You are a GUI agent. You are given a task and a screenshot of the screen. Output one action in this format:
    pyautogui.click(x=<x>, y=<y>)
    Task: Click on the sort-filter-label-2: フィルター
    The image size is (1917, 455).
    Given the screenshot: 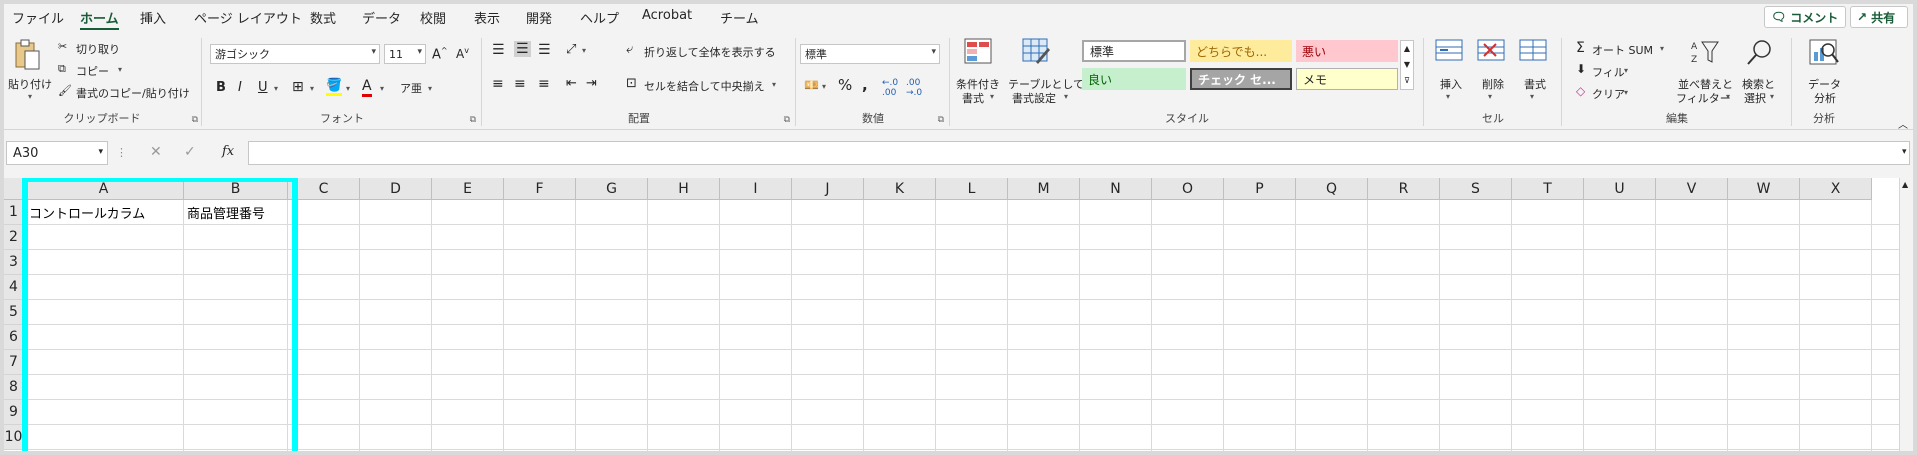 What is the action you would take?
    pyautogui.click(x=1703, y=98)
    